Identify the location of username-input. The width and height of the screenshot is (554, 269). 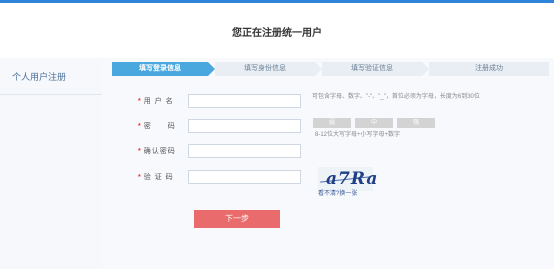
(244, 101).